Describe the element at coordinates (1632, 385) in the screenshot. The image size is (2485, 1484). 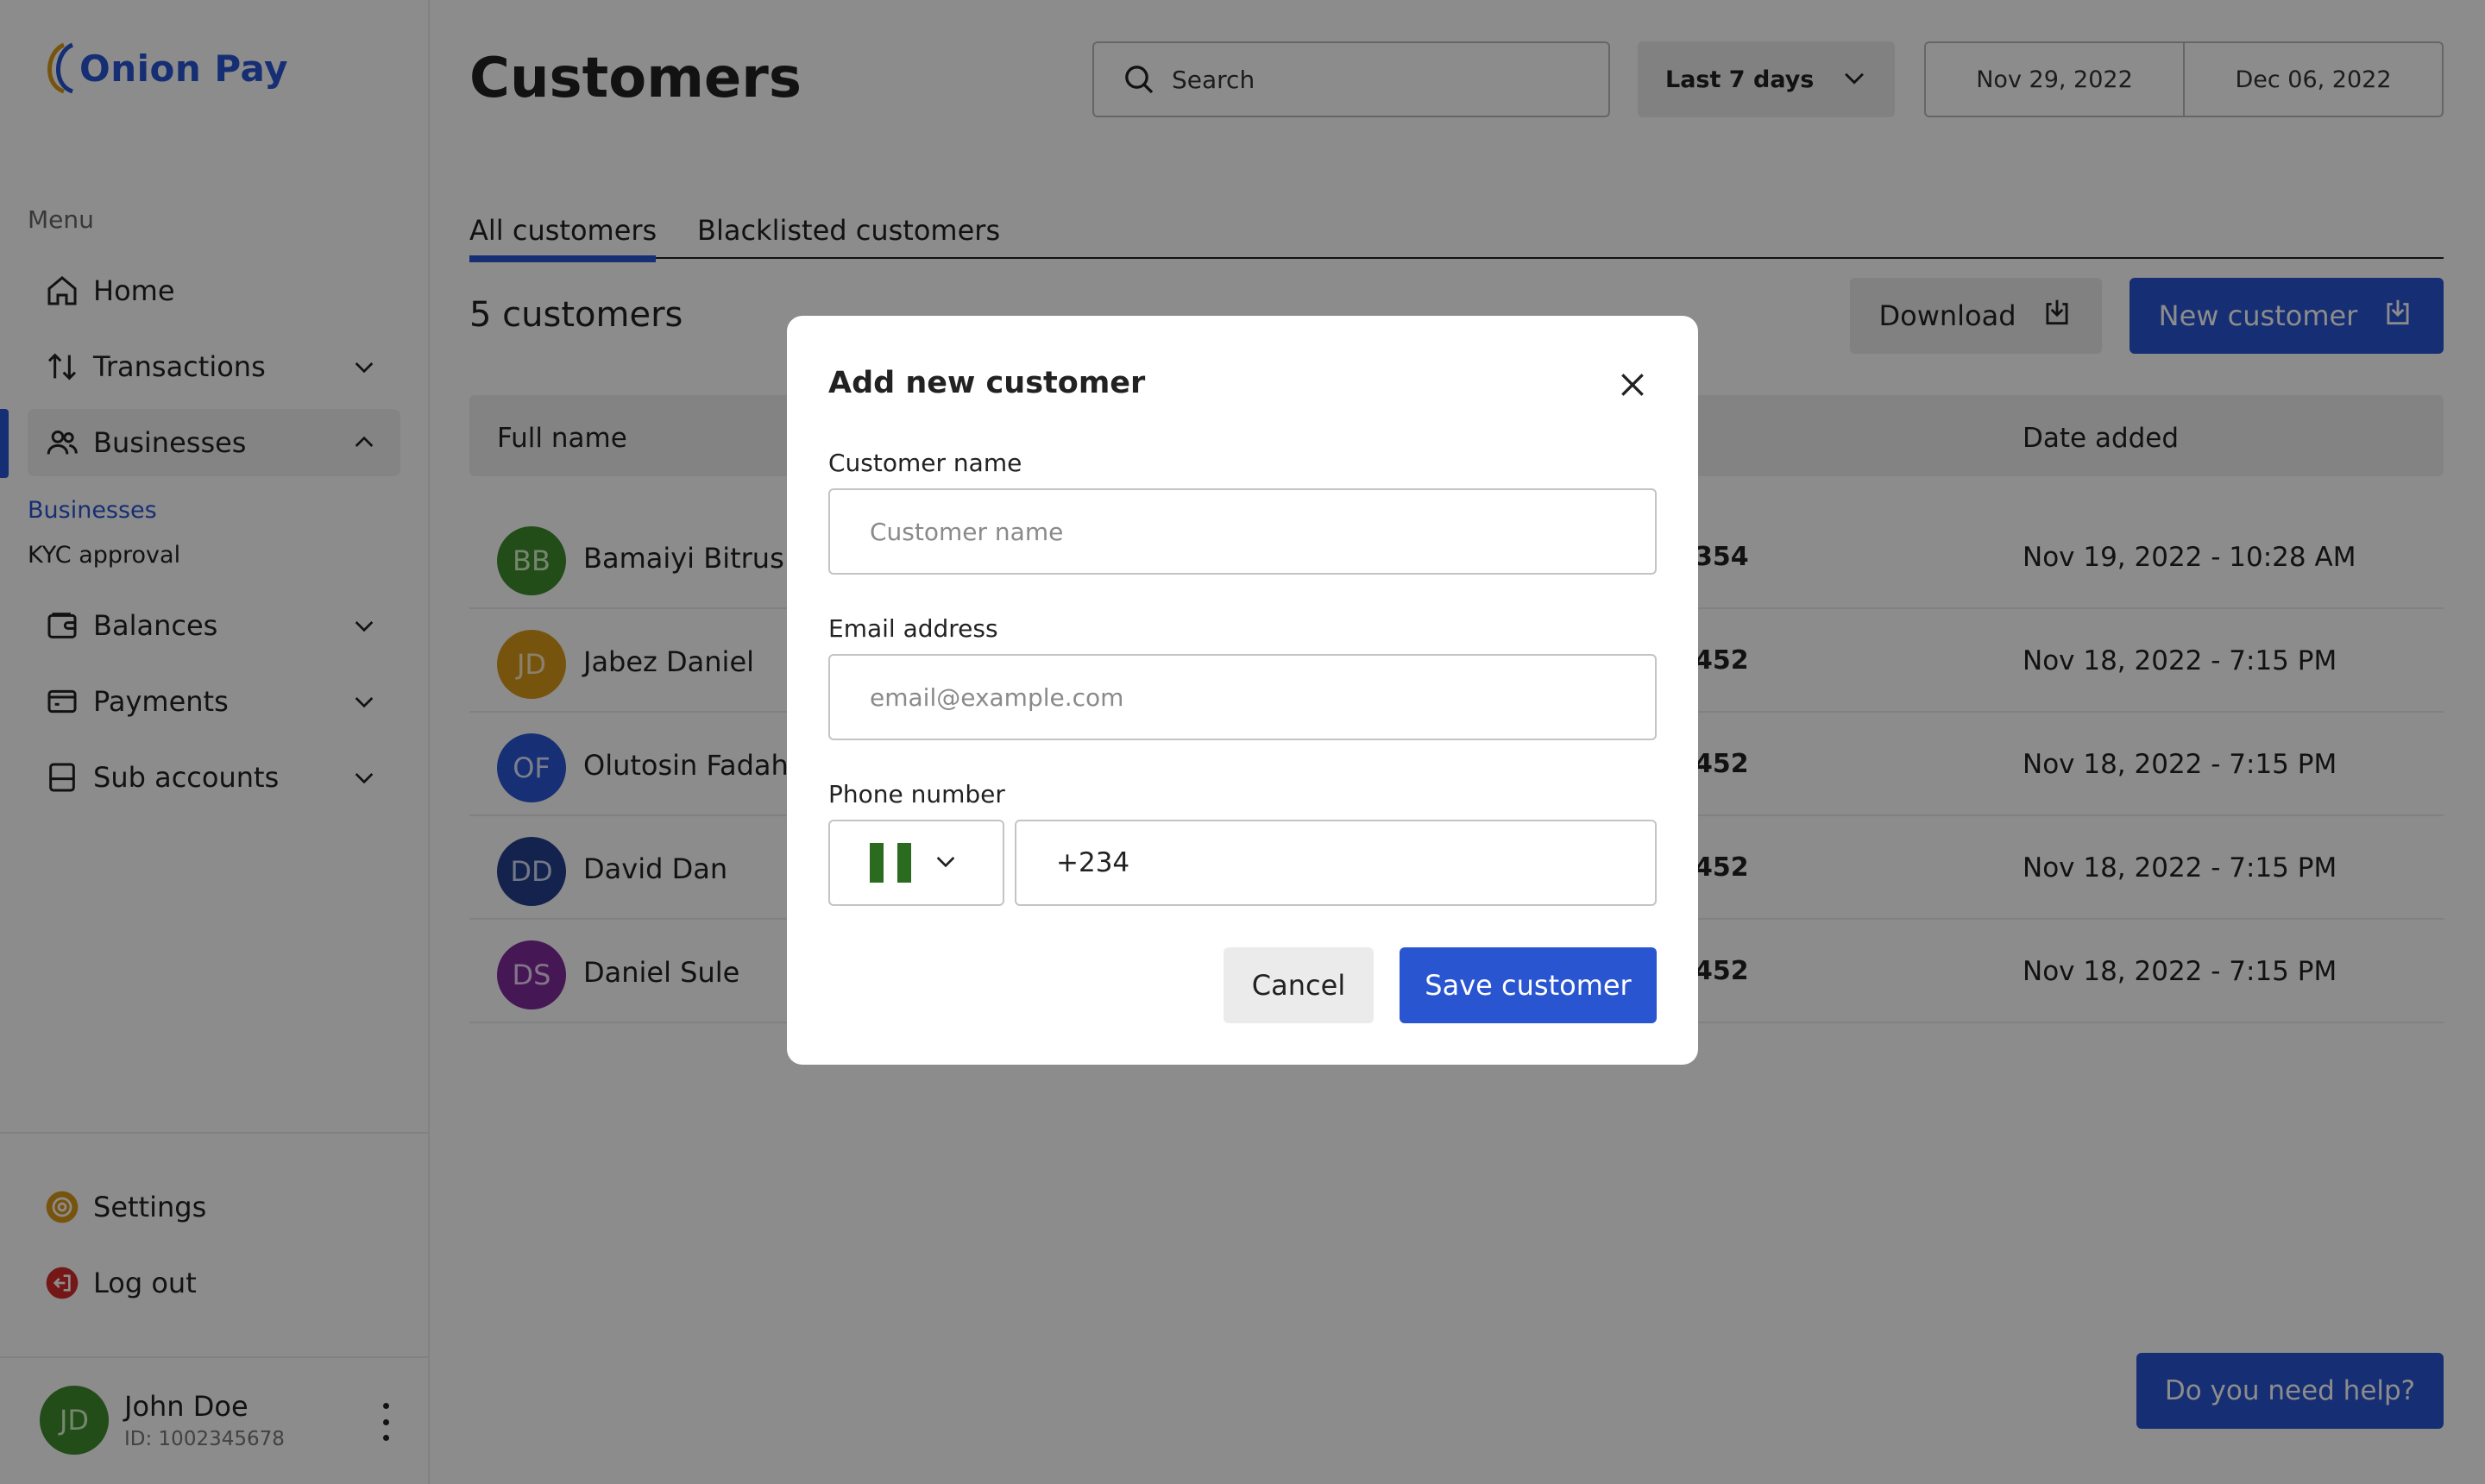
I see `close-icon` at that location.